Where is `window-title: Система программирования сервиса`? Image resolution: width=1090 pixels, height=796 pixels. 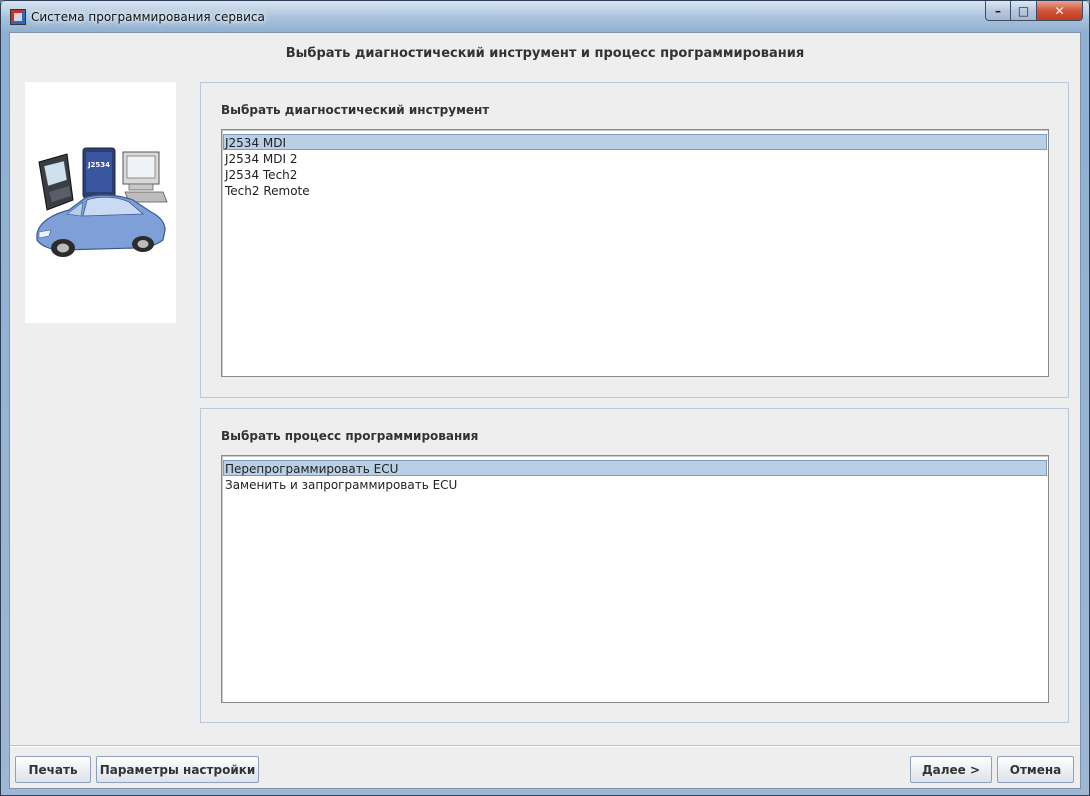
window-title: Система программирования сервиса is located at coordinates (148, 17).